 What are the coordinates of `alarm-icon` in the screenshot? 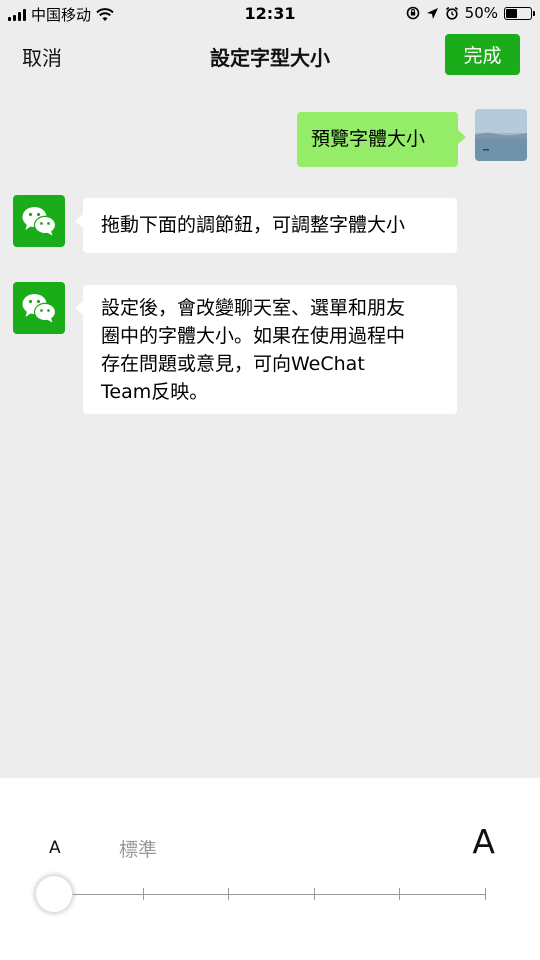 It's located at (451, 13).